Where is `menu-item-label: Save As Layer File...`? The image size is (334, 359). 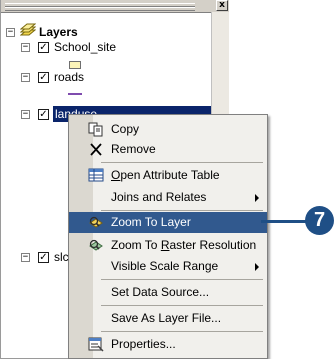
menu-item-label: Save As Layer File... is located at coordinates (166, 318).